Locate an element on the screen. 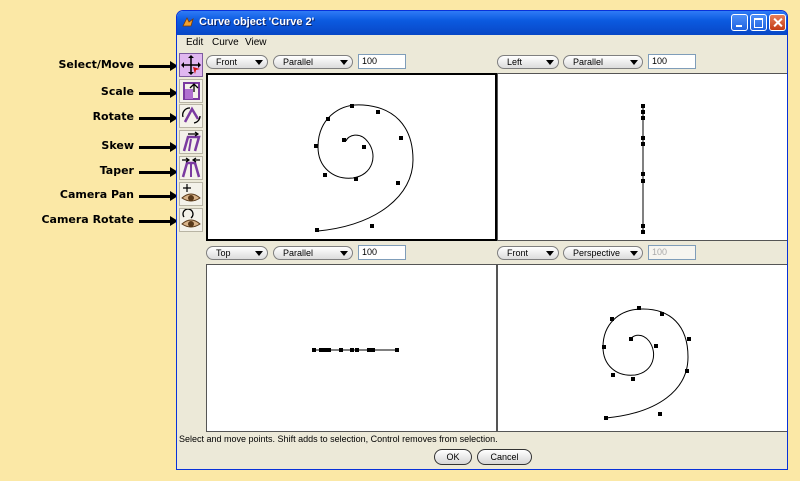  viewport-front is located at coordinates (351, 157).